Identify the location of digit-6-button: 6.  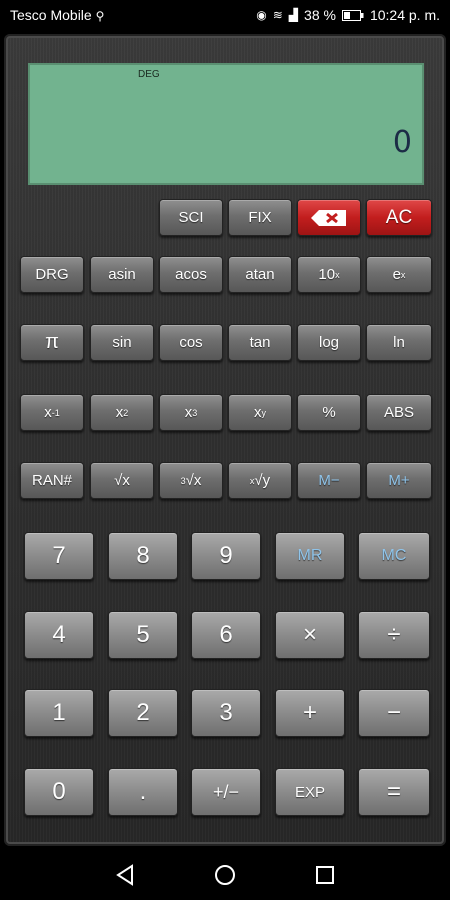
(226, 635).